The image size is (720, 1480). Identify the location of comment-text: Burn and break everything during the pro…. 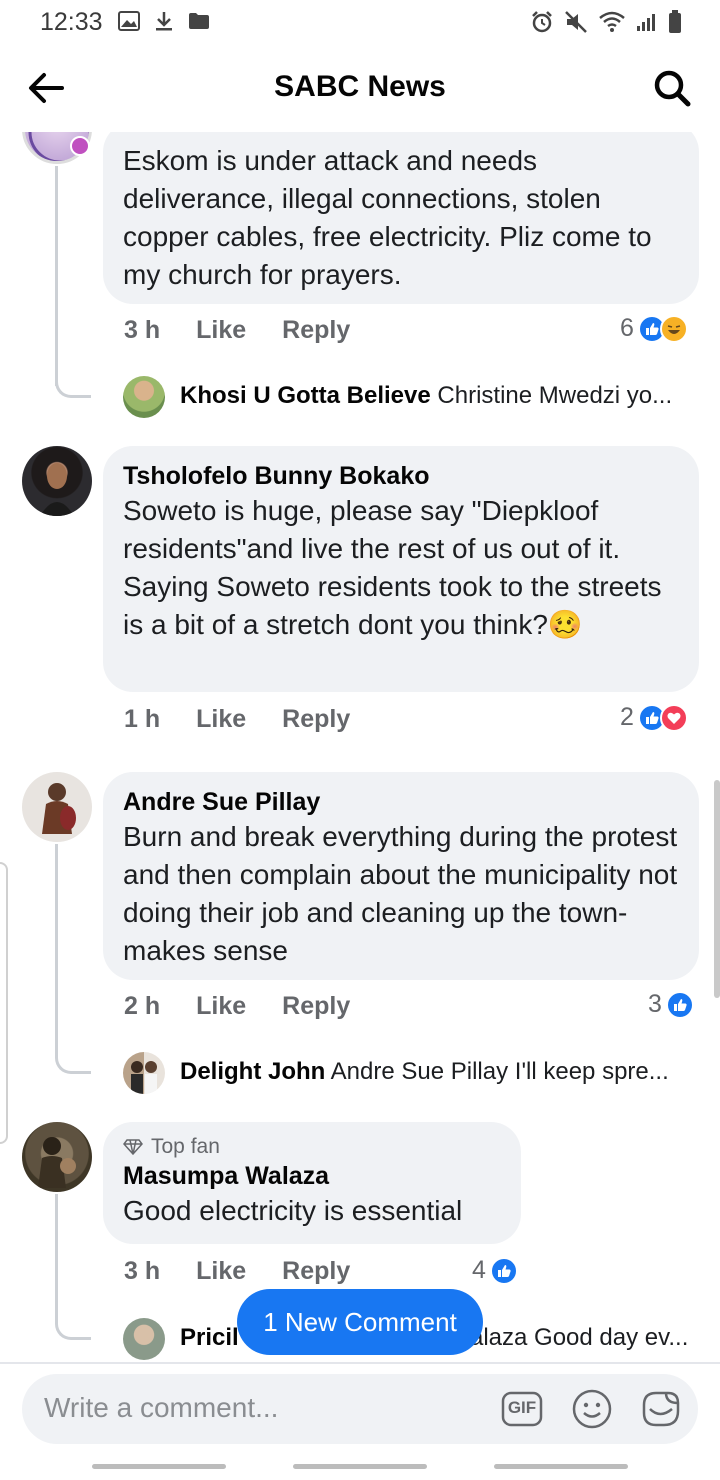
(400, 893).